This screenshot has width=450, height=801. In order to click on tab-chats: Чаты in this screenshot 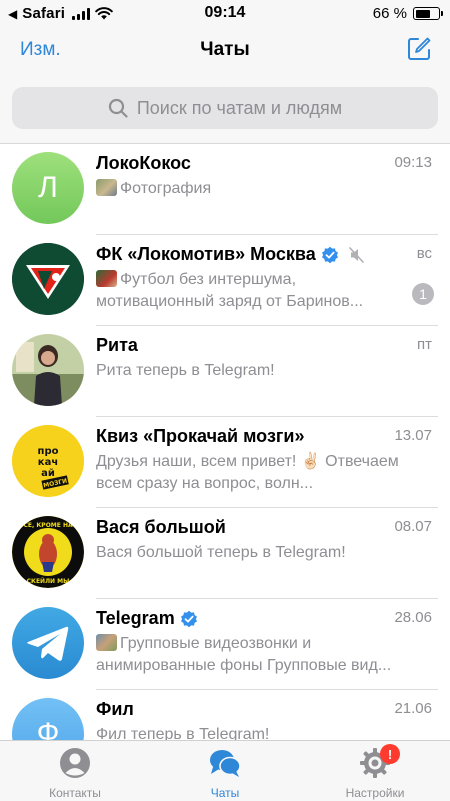, I will do `click(225, 771)`.